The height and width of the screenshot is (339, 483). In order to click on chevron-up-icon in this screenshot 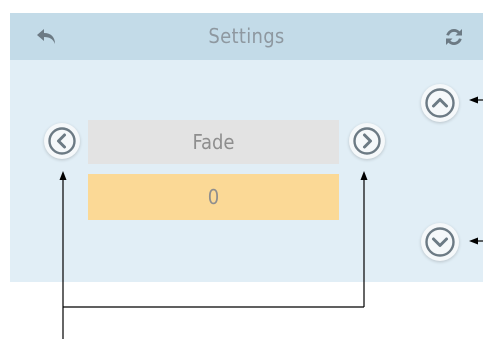, I will do `click(440, 103)`.